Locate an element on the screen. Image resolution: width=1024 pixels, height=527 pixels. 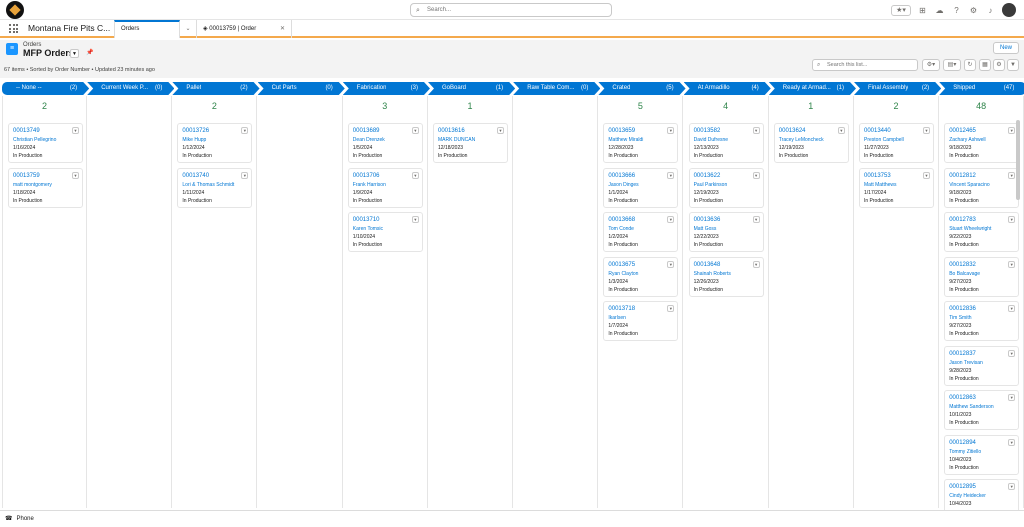
customer-name-link: Matt Matthews is located at coordinates (880, 185).